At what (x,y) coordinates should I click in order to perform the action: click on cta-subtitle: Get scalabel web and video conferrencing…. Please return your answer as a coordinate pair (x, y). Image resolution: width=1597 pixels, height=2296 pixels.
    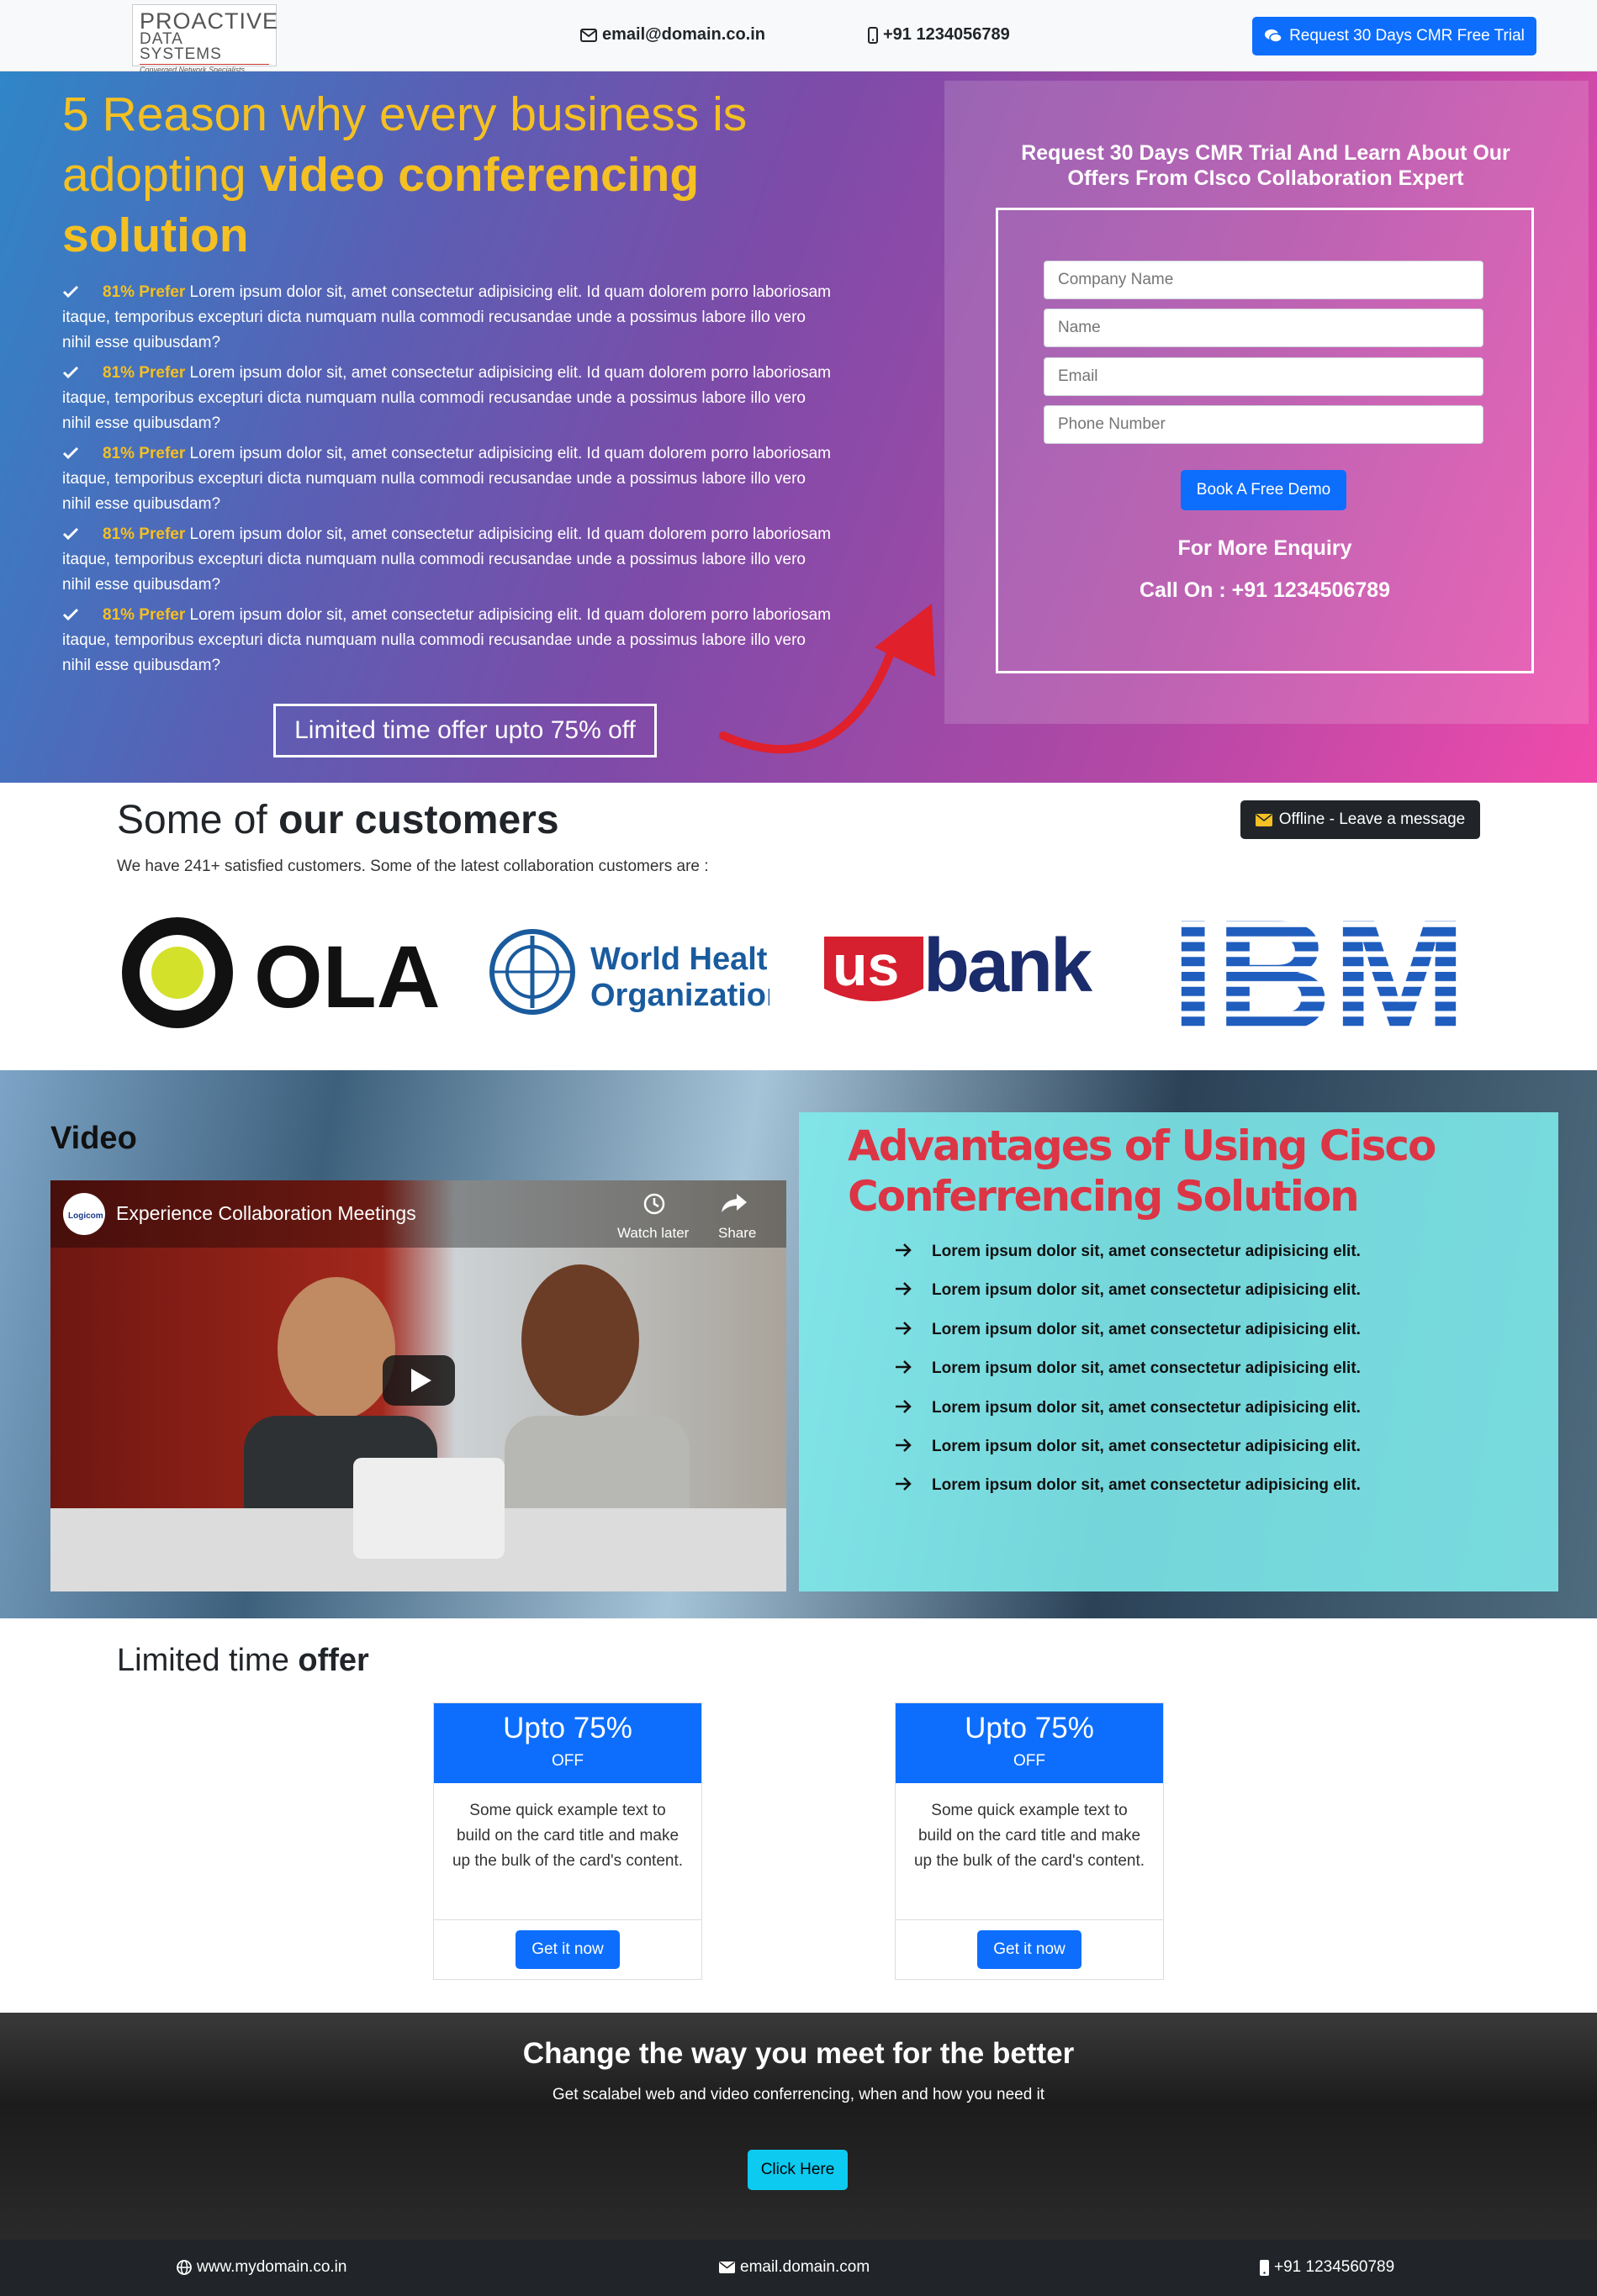
    Looking at the image, I should click on (798, 2094).